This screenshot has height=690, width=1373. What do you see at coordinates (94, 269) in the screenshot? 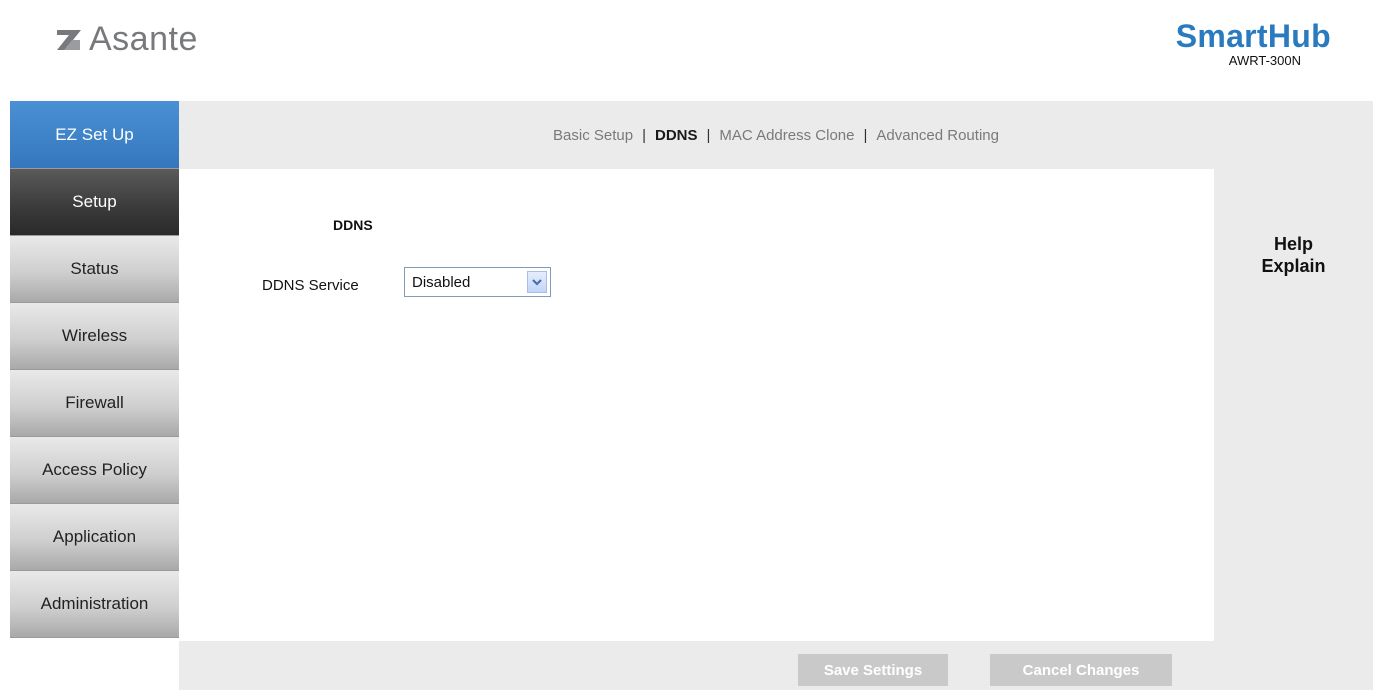
I see `sidebar-item-status: Status` at bounding box center [94, 269].